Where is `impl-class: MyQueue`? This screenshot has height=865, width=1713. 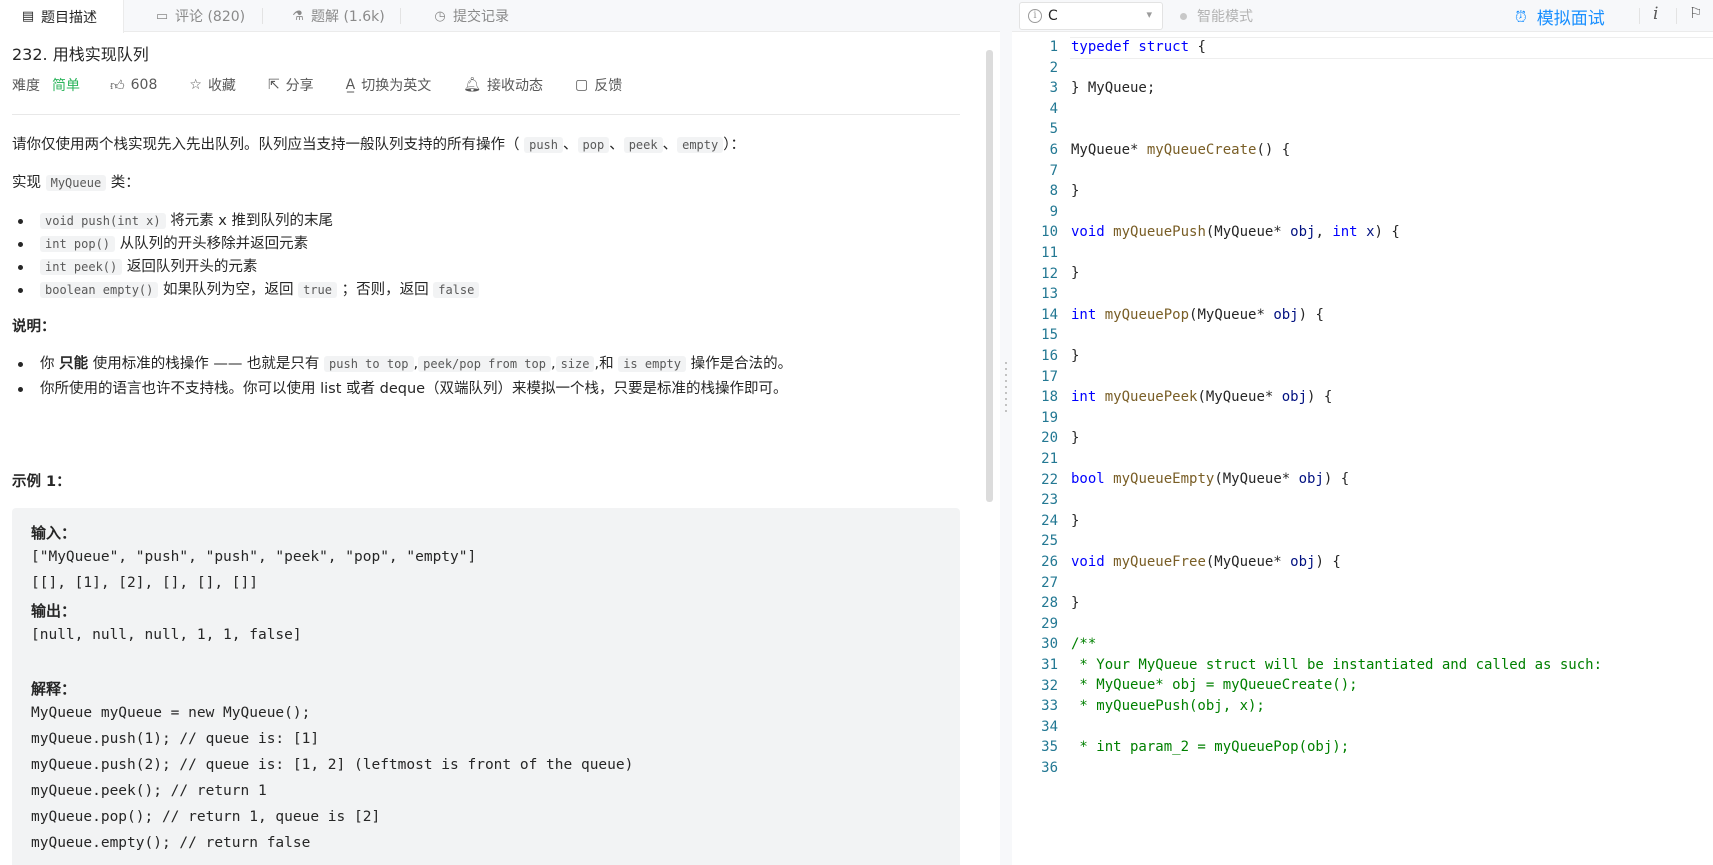 impl-class: MyQueue is located at coordinates (76, 183).